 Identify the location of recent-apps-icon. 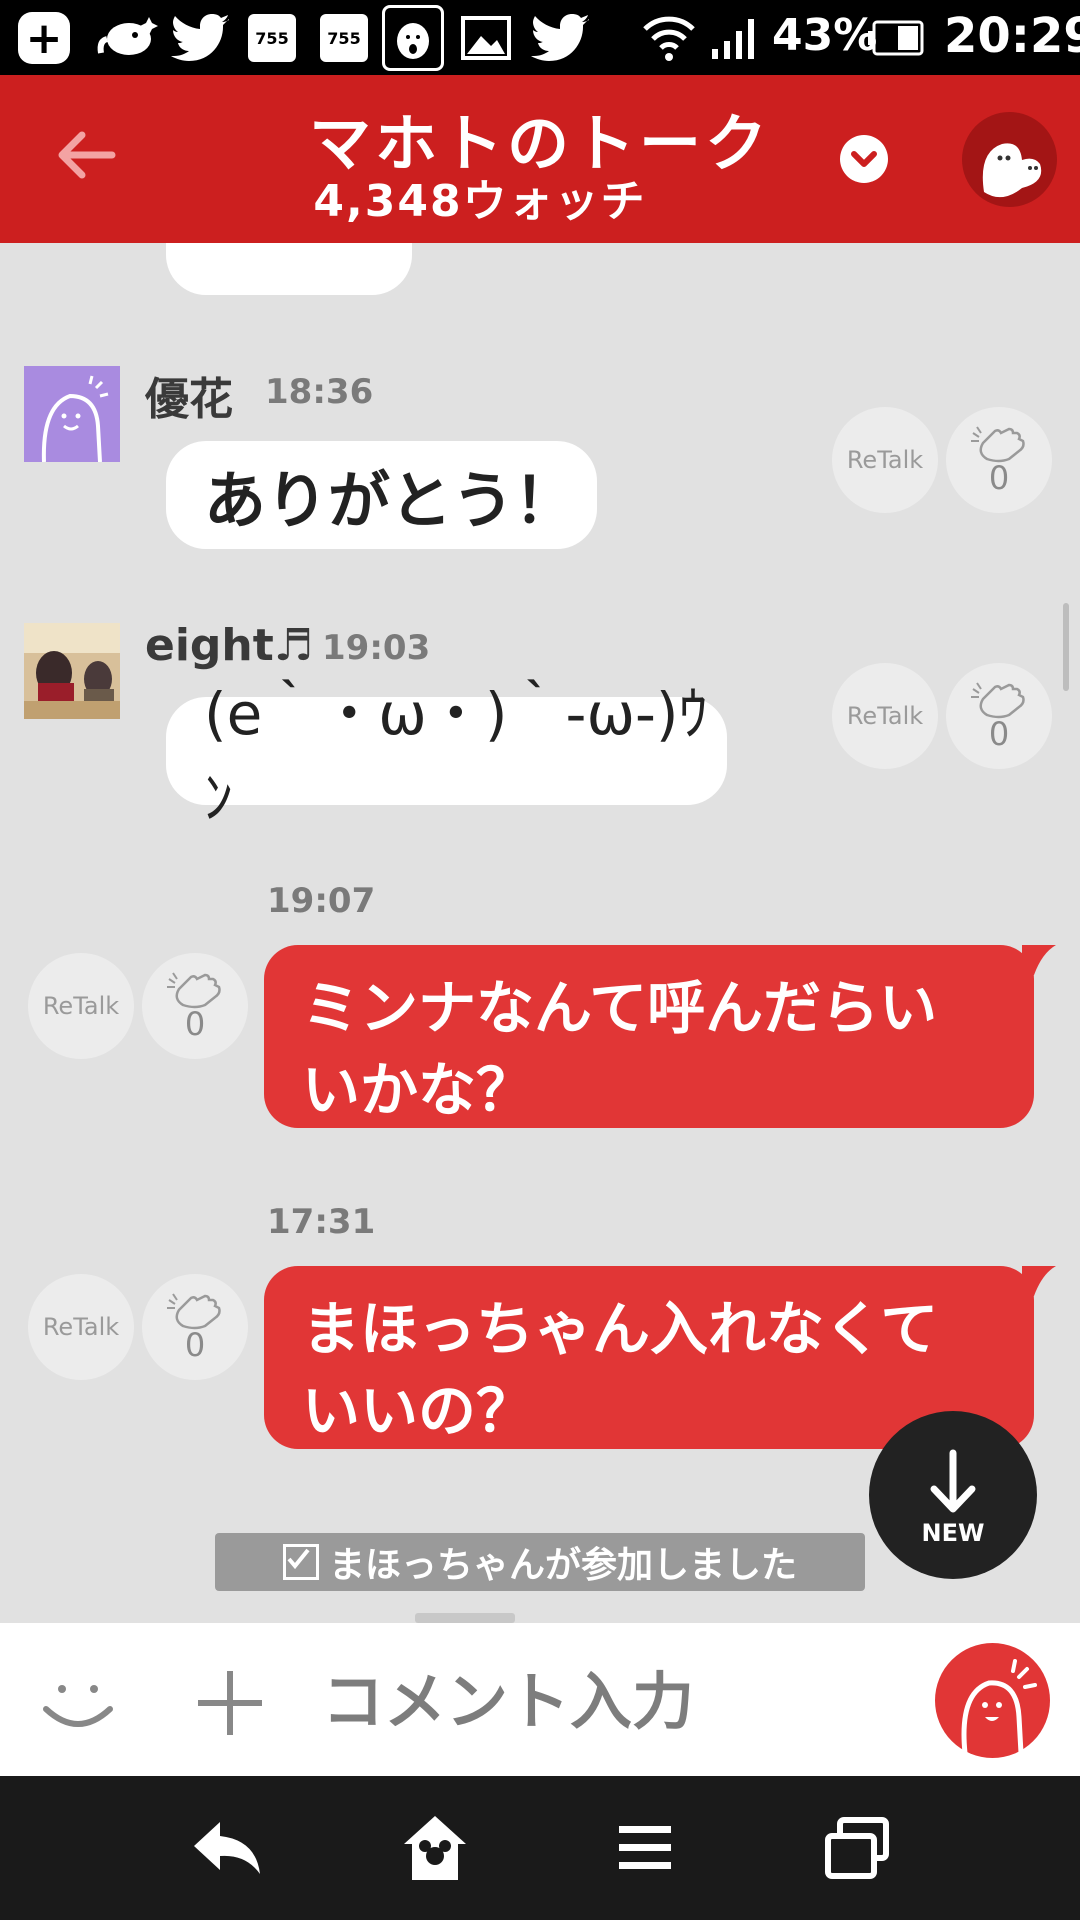
(857, 1848).